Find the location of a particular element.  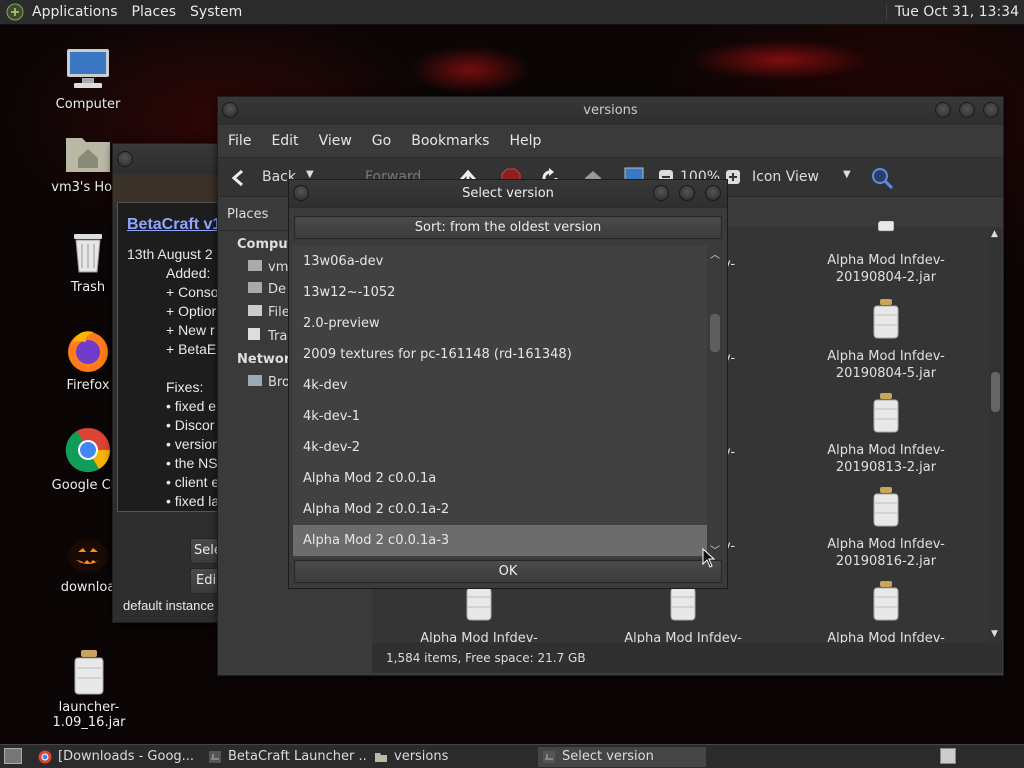

ok-button: OK is located at coordinates (508, 571).